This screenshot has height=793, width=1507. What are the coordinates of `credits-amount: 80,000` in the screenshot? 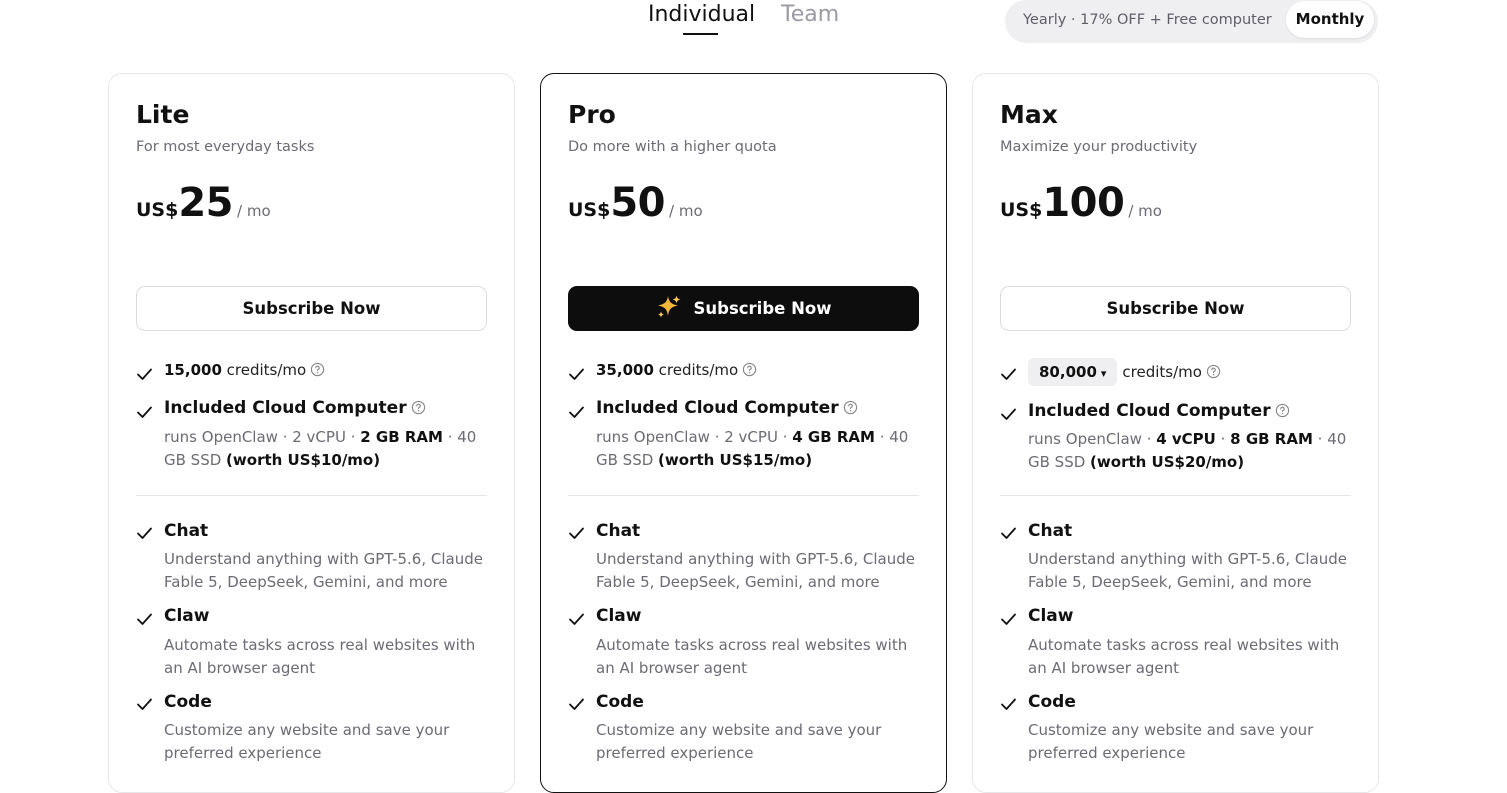 It's located at (1068, 372).